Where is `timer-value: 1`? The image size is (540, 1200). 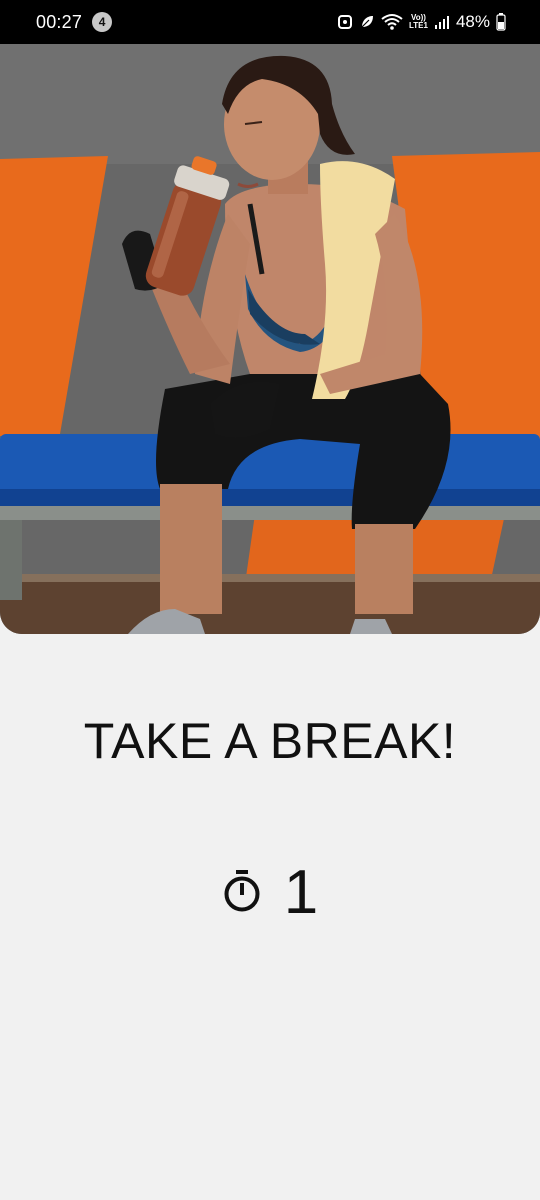
timer-value: 1 is located at coordinates (301, 892).